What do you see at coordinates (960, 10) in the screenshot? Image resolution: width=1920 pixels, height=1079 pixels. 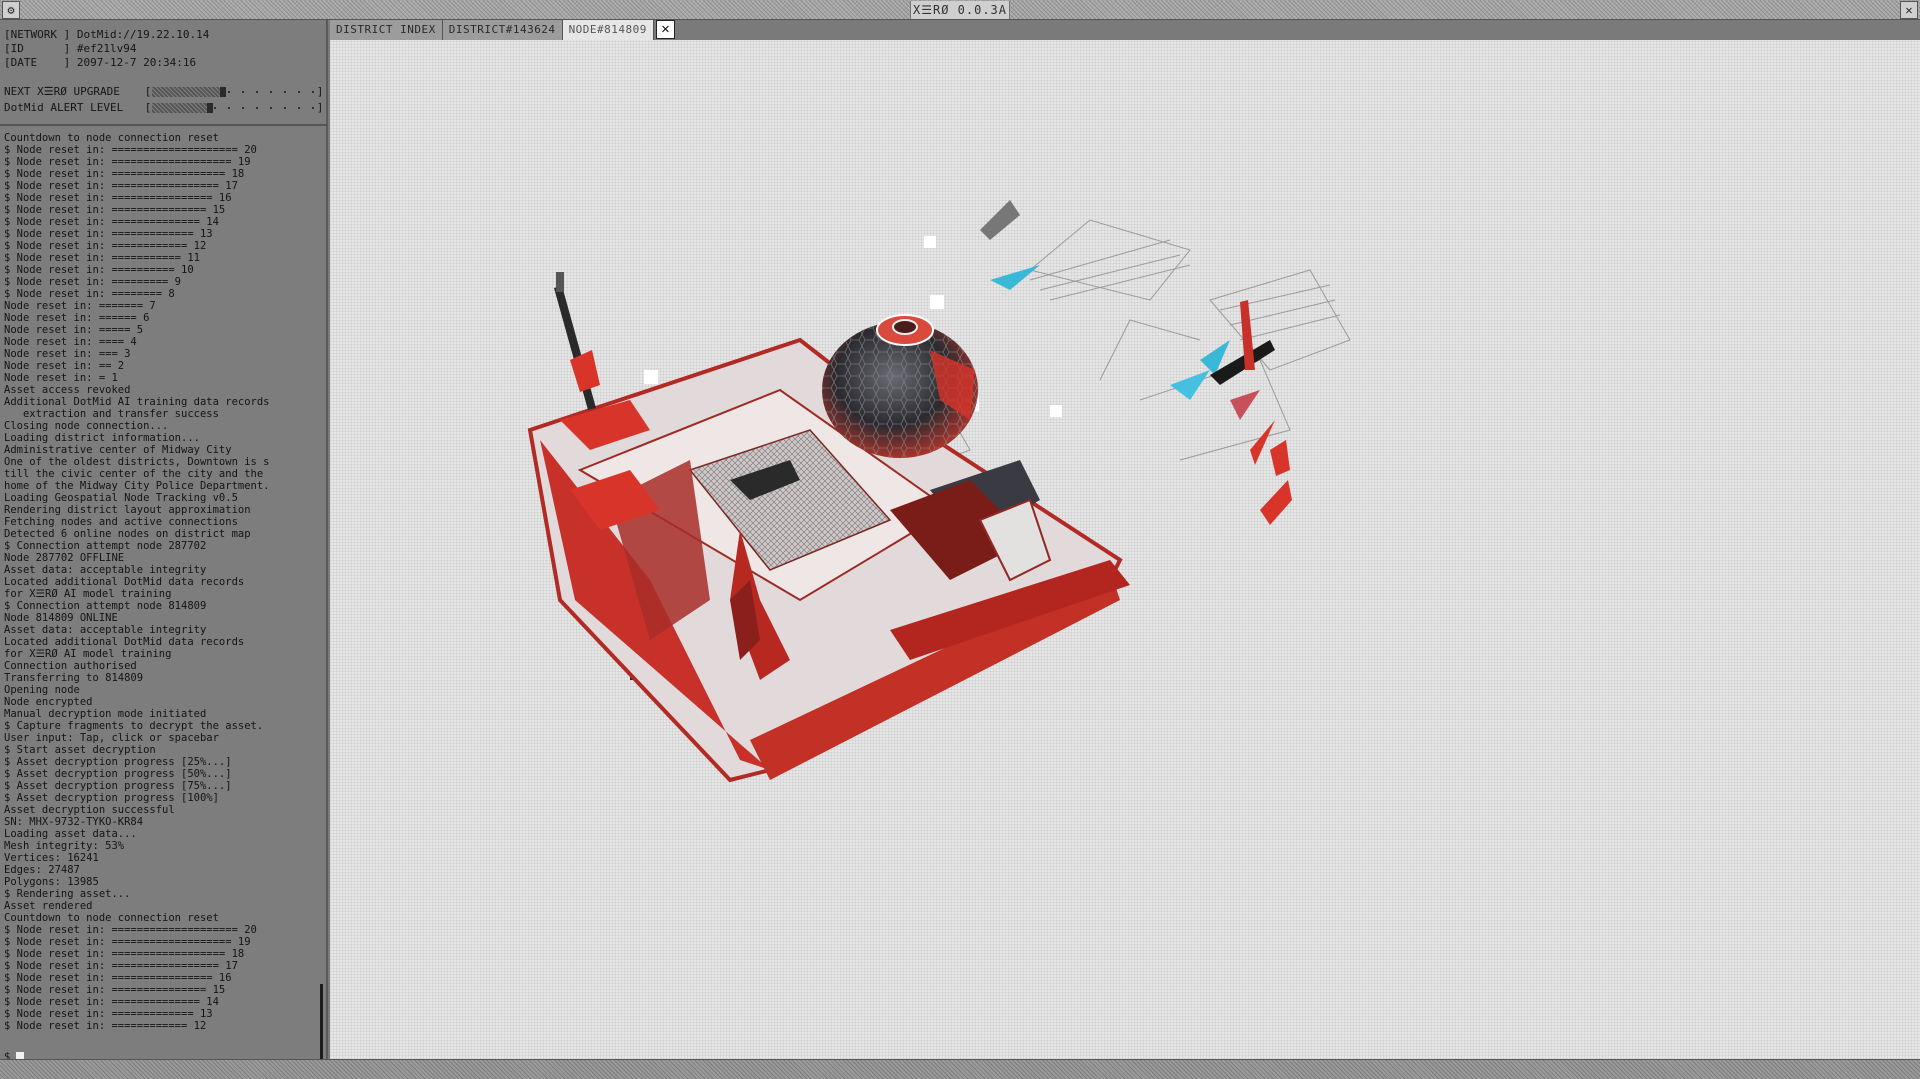 I see `title-bar: ⚙ X☰RØ 0.0.3A ✕` at bounding box center [960, 10].